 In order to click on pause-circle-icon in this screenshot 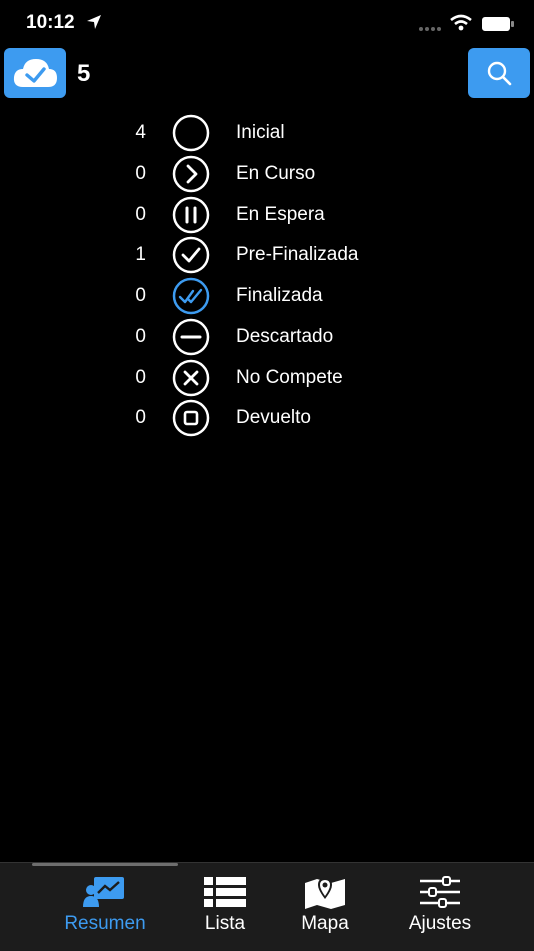, I will do `click(191, 215)`.